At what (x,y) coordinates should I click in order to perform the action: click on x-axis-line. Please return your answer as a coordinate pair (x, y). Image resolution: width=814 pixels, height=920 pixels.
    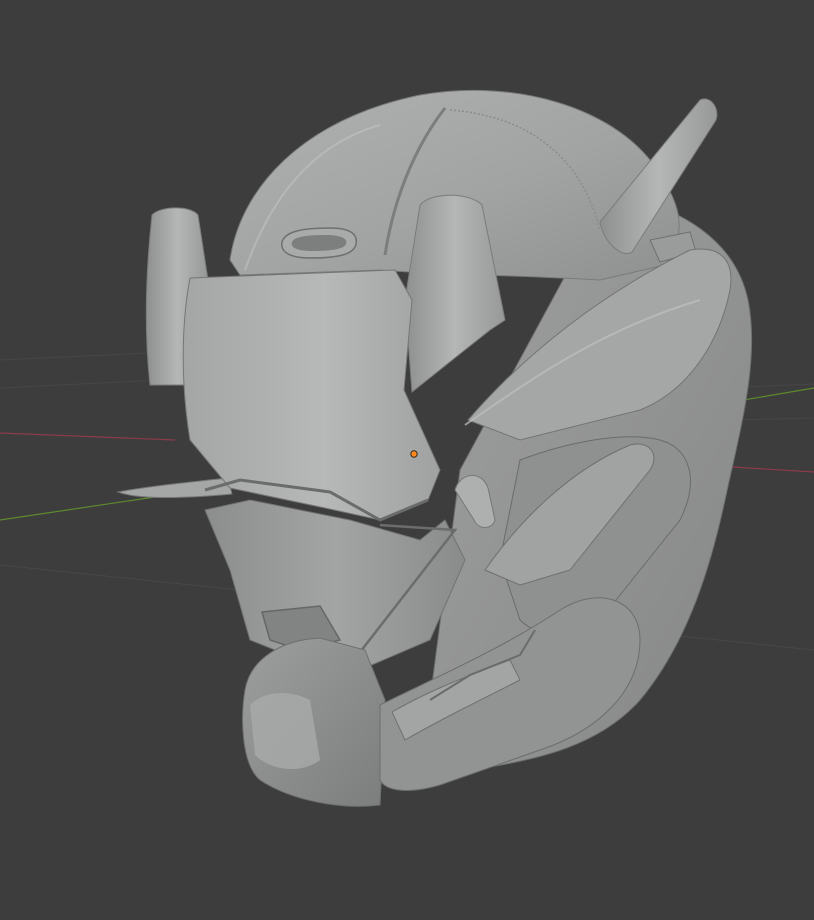
    Looking at the image, I should click on (88, 436).